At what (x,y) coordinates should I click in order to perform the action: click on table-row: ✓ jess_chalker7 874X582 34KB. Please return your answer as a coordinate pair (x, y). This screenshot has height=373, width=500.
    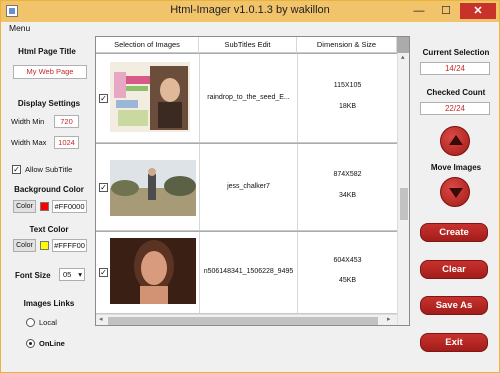
    Looking at the image, I should click on (246, 187).